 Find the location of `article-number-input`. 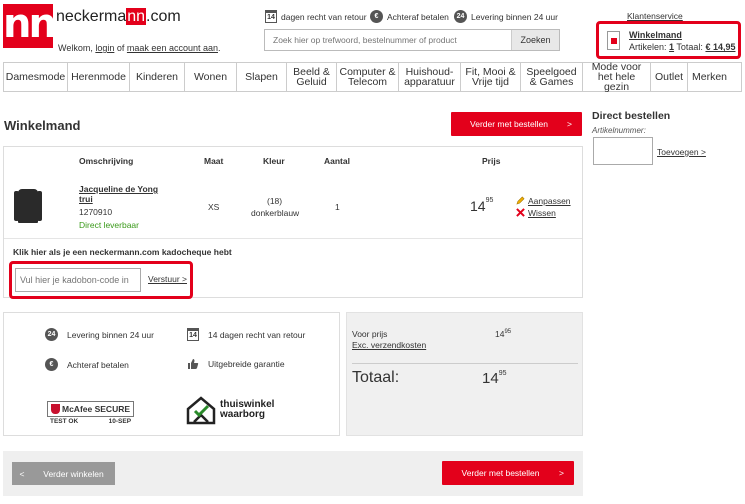

article-number-input is located at coordinates (623, 151).